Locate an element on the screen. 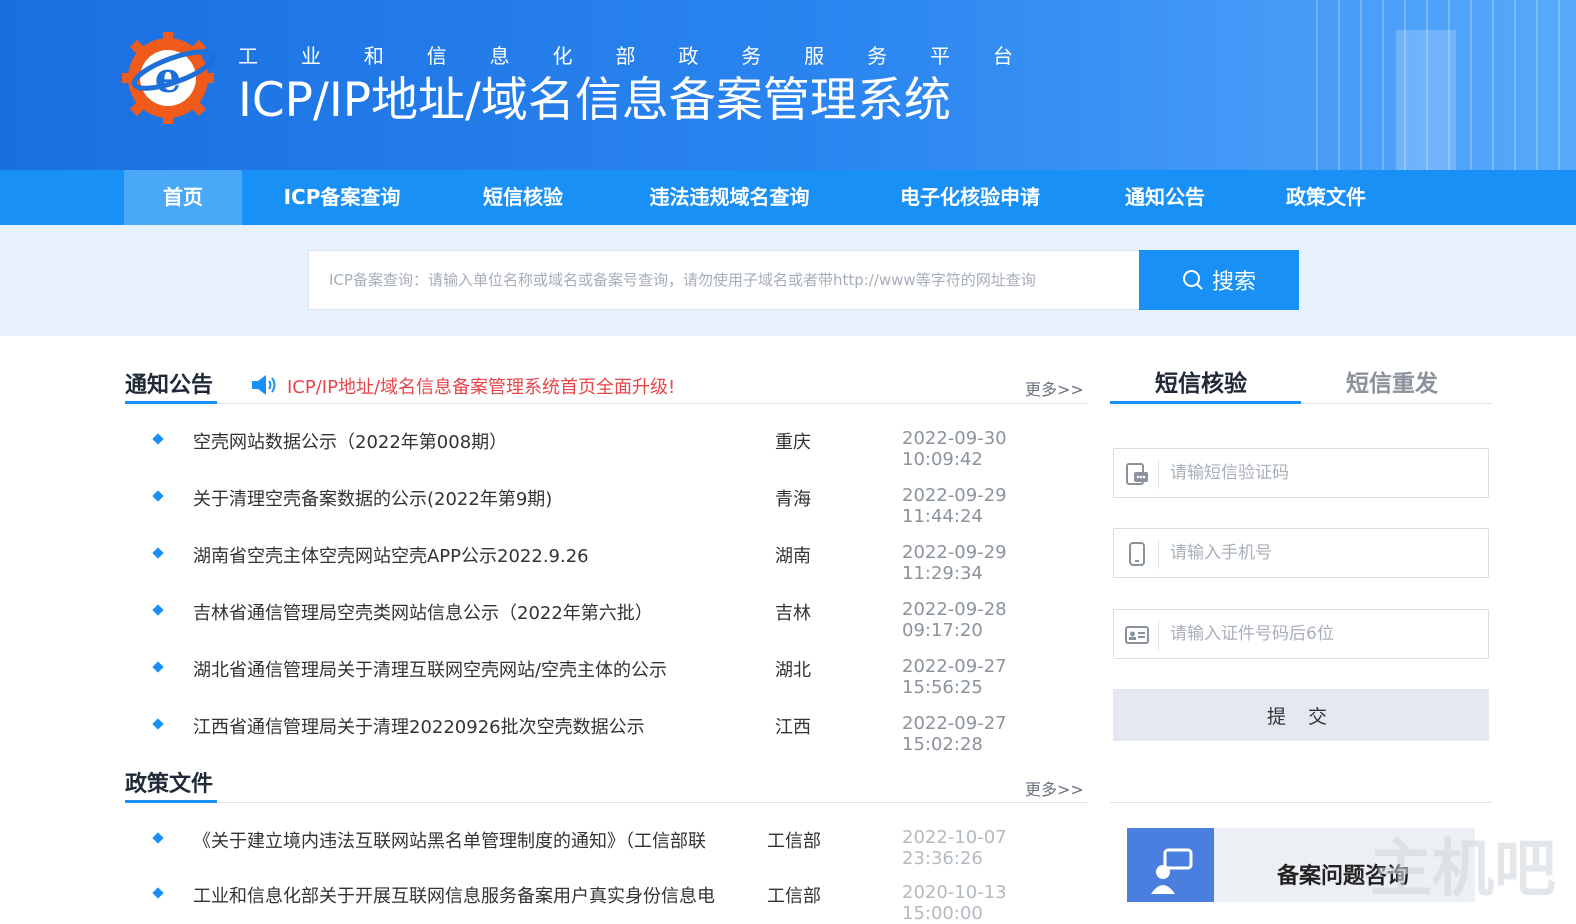  submit-button: 提 交 is located at coordinates (1301, 715).